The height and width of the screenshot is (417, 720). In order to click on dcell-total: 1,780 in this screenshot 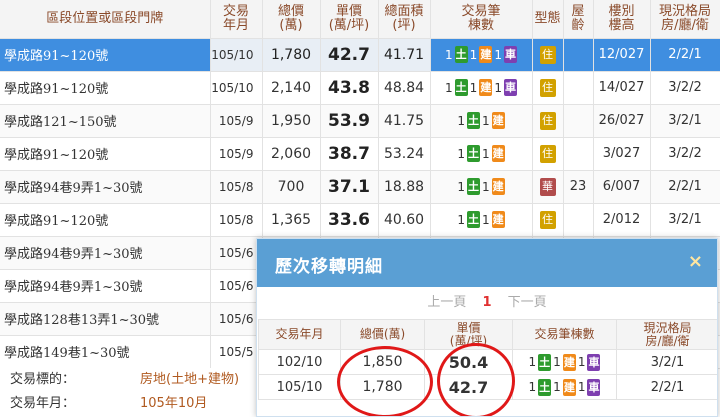, I will do `click(382, 387)`.